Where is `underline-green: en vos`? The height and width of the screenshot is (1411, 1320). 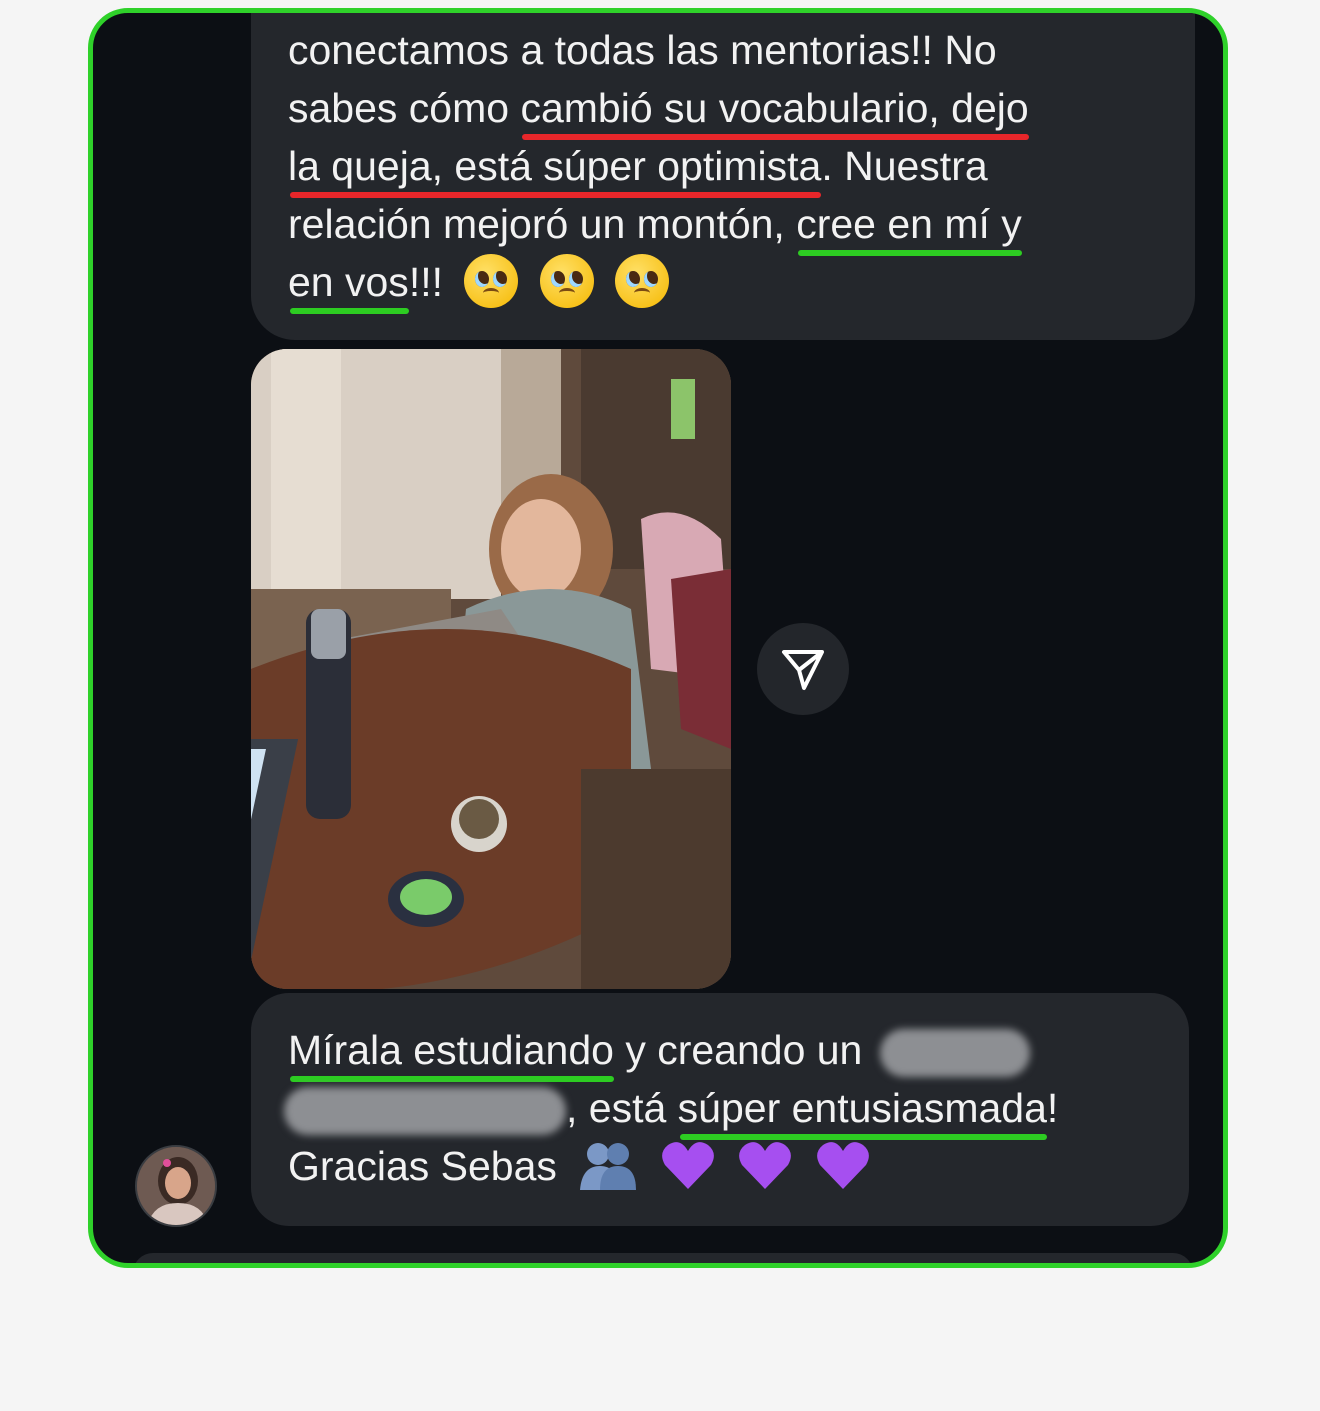
underline-green: en vos is located at coordinates (348, 283).